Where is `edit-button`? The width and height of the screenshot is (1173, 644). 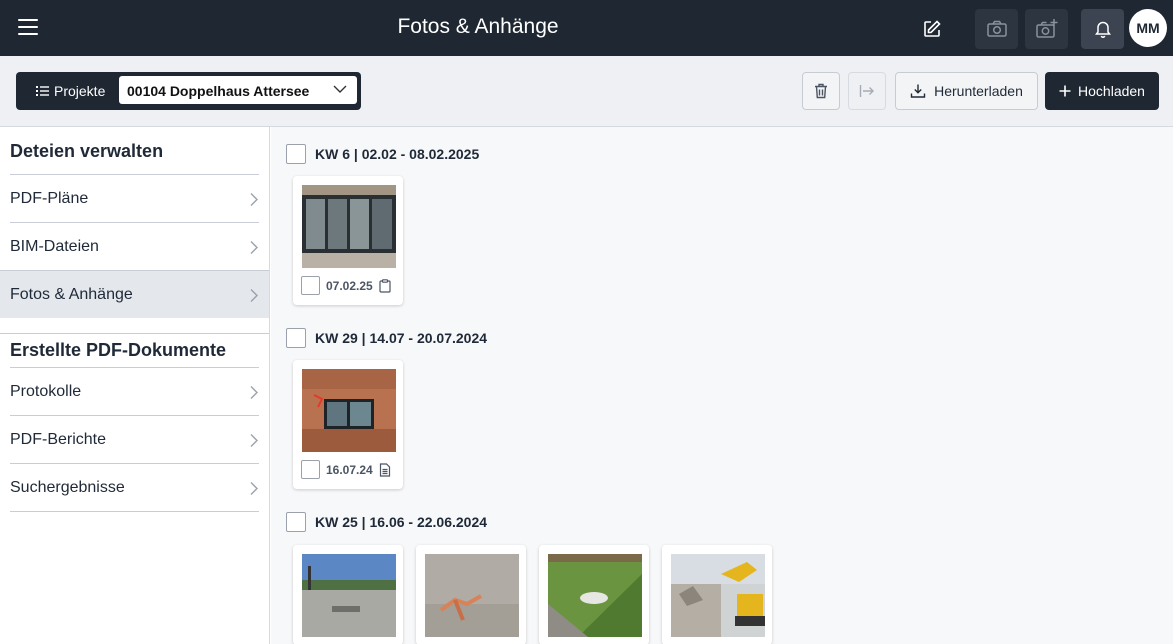 edit-button is located at coordinates (931, 29).